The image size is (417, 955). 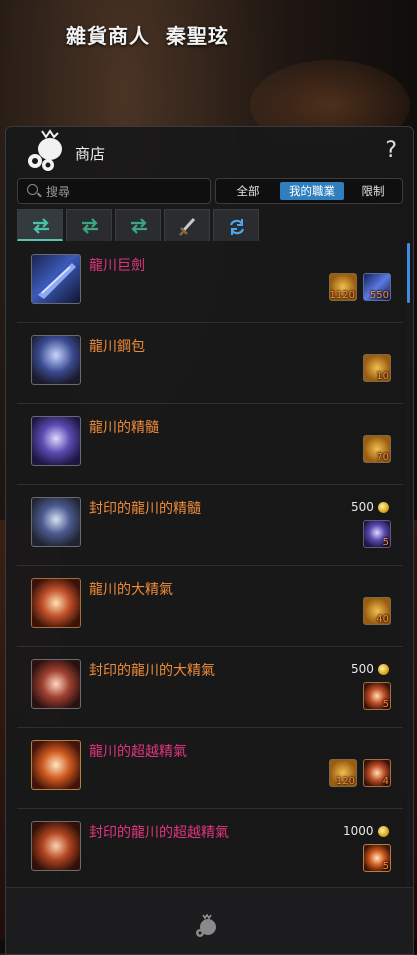 What do you see at coordinates (382, 376) in the screenshot?
I see `cost-quantity: 10` at bounding box center [382, 376].